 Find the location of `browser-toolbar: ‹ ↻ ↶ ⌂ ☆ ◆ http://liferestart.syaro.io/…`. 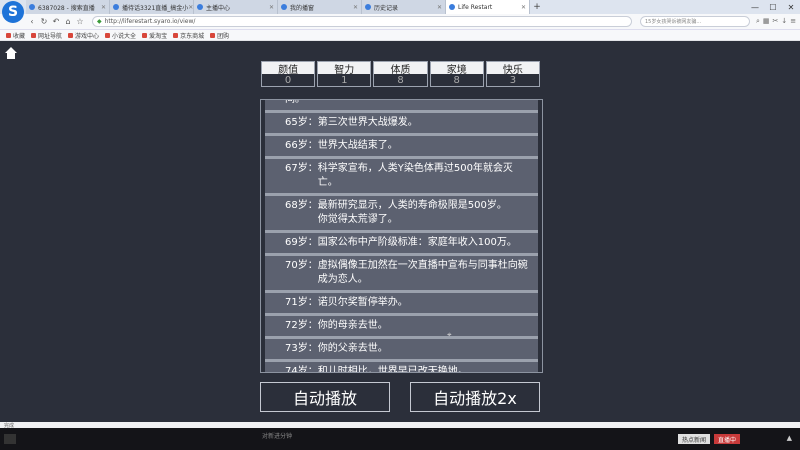

browser-toolbar: ‹ ↻ ↶ ⌂ ☆ ◆ http://liferestart.syaro.io/… is located at coordinates (400, 22).